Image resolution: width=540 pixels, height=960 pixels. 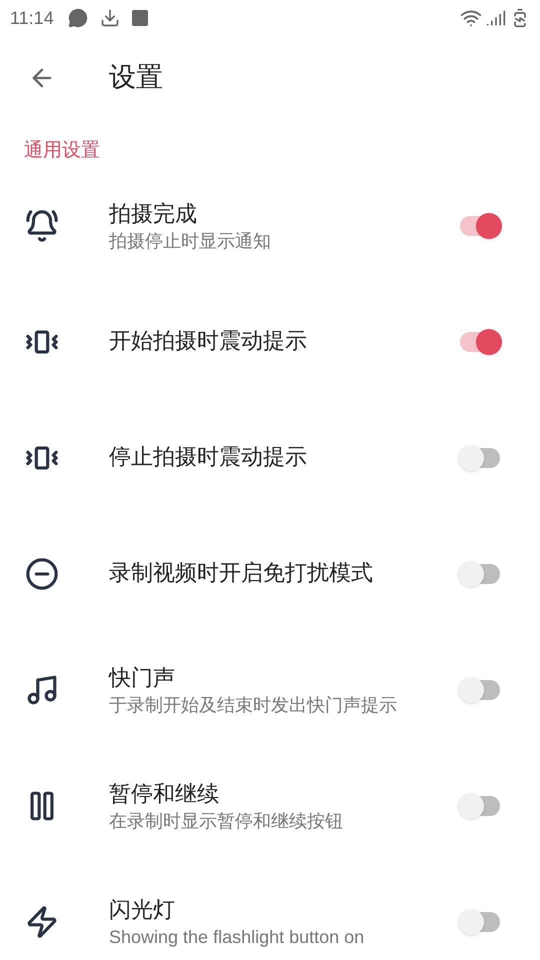 I want to click on status-time: 11:14, so click(x=32, y=18).